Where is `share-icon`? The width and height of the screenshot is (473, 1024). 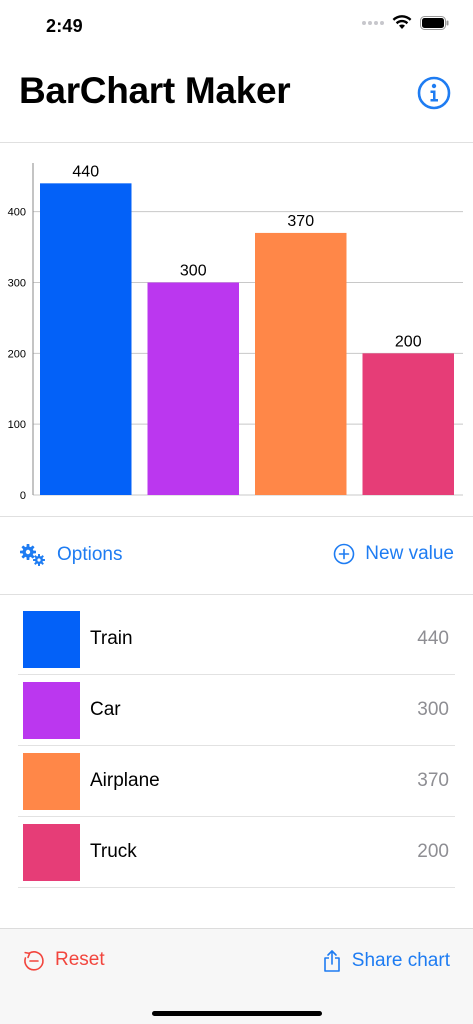 share-icon is located at coordinates (331, 961).